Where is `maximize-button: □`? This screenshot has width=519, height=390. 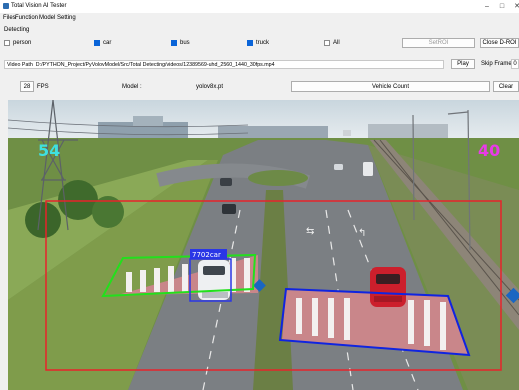 maximize-button: □ is located at coordinates (502, 6).